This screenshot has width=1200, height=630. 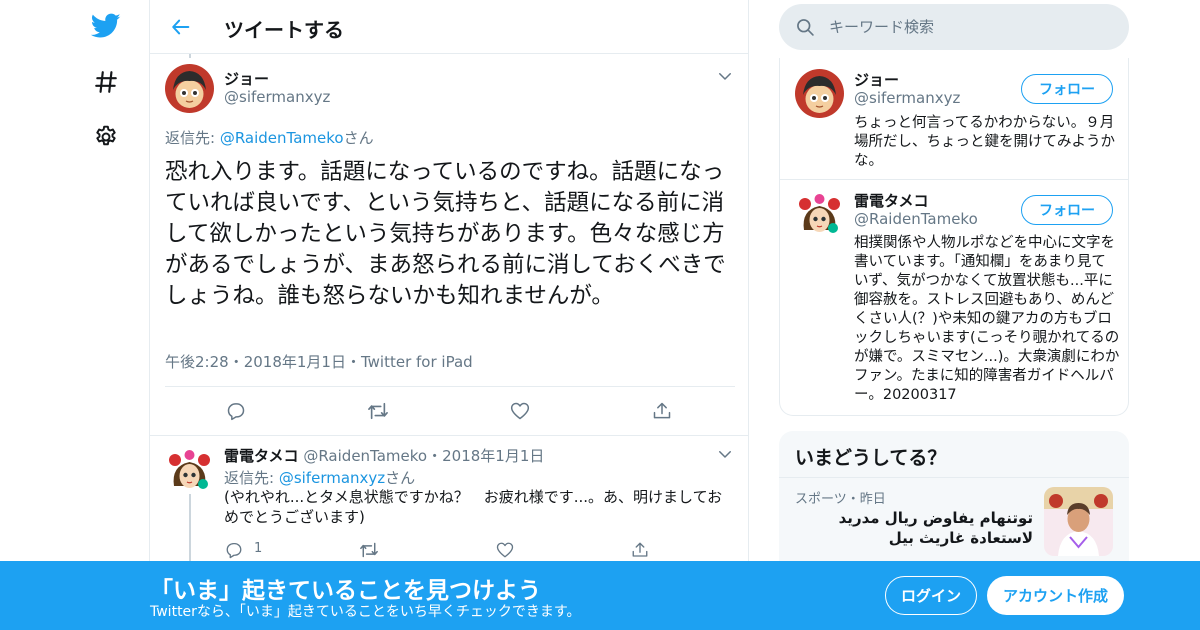 I want to click on login-button: ログイン, so click(x=931, y=595).